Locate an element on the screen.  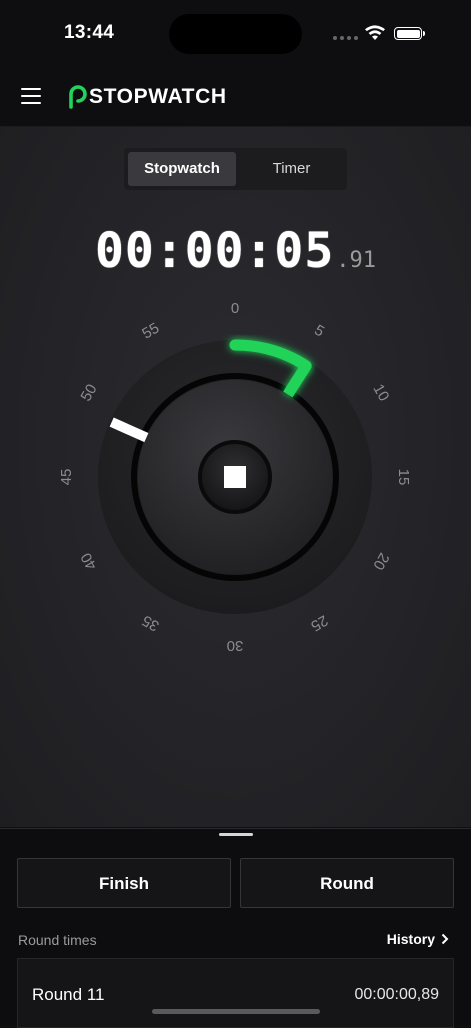
dial-tick-label-15: 15 is located at coordinates (403, 477).